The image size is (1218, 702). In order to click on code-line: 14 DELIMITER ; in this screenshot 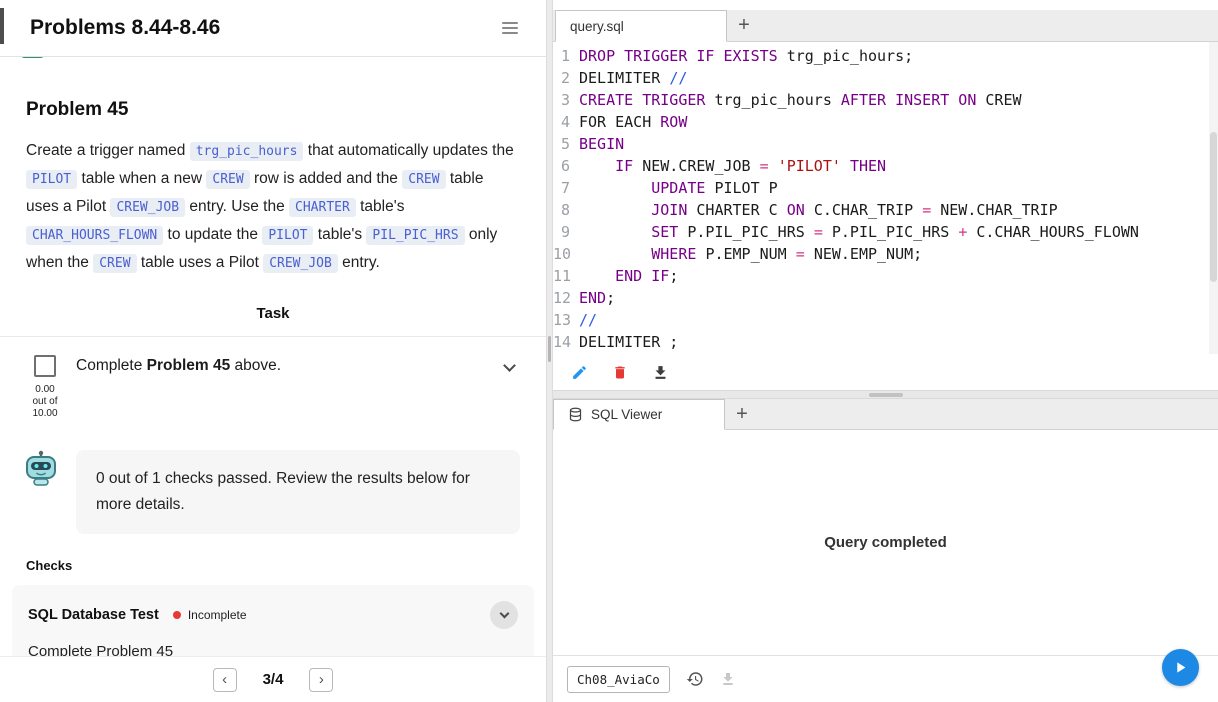, I will do `click(885, 342)`.